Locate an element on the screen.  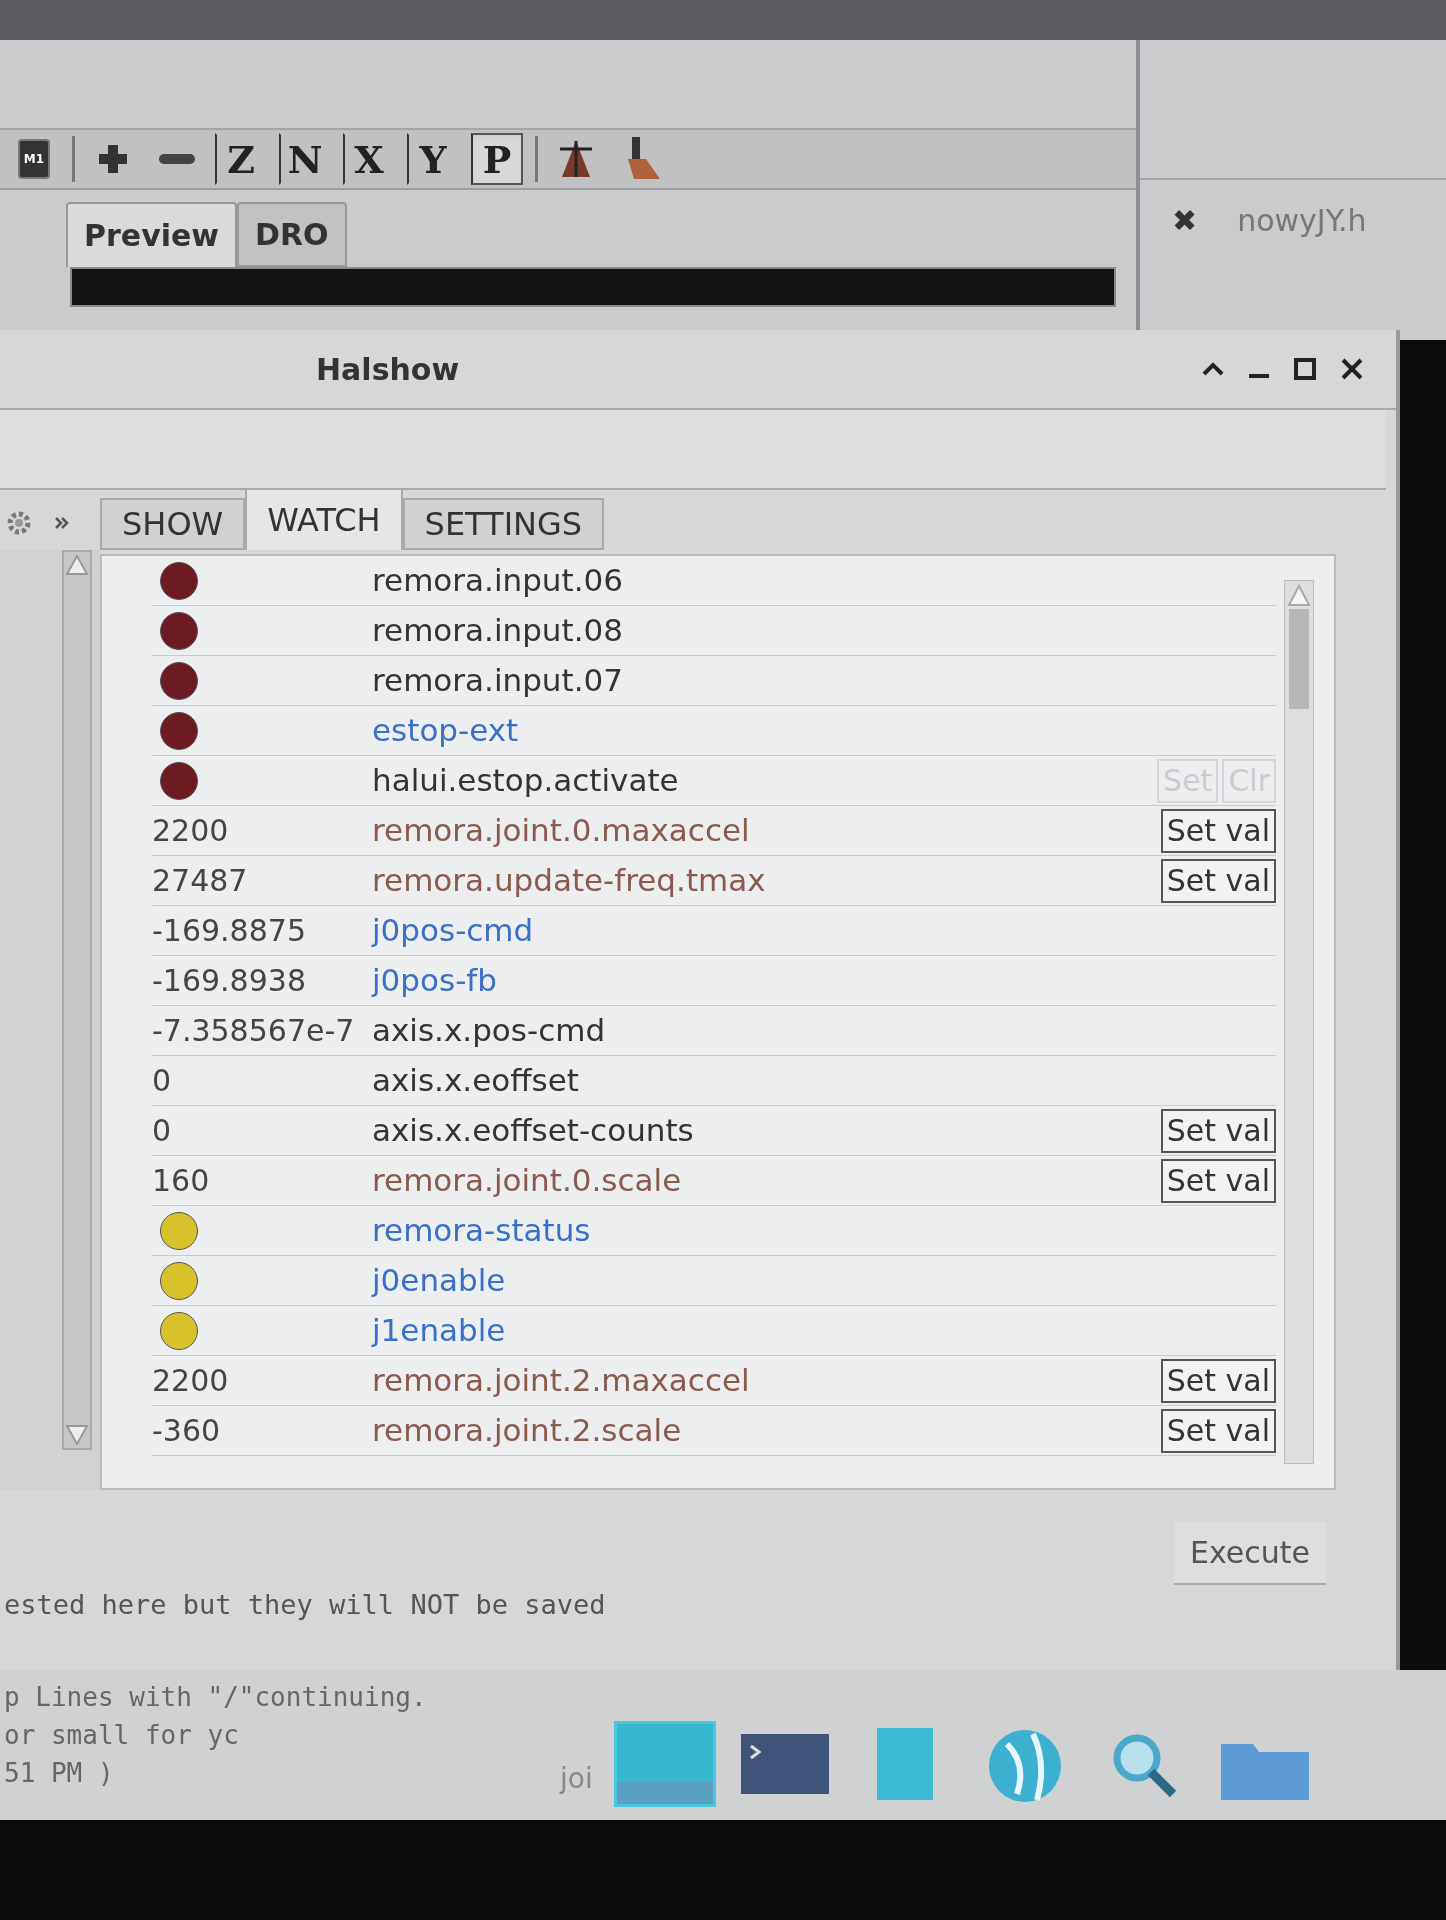
double-chevron-icon is located at coordinates (62, 523).